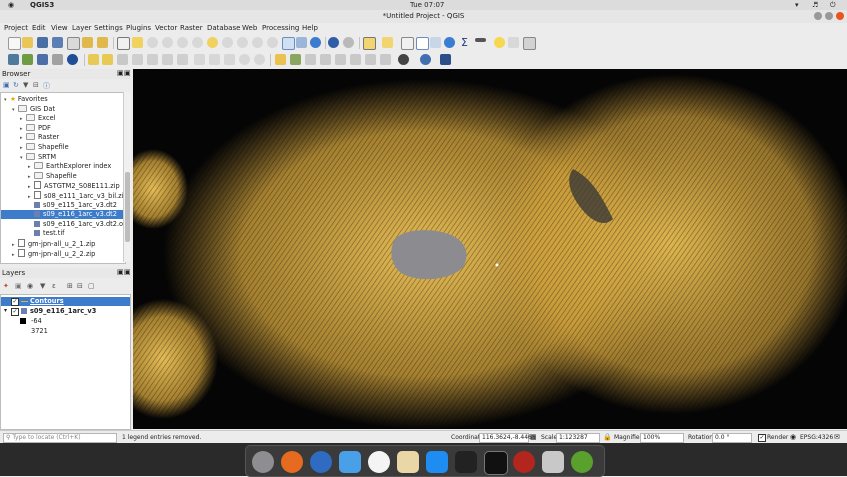 The width and height of the screenshot is (847, 477). Describe the element at coordinates (379, 462) in the screenshot. I see `itunes-icon` at that location.